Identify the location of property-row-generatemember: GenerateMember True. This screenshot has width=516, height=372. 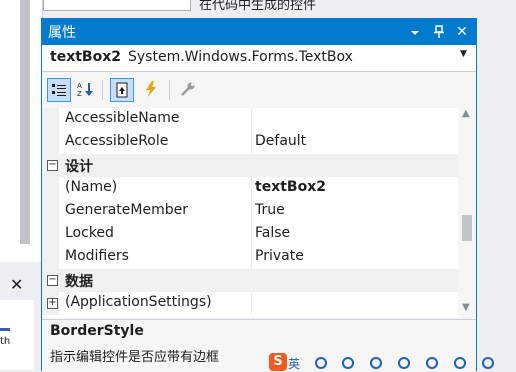
(250, 211).